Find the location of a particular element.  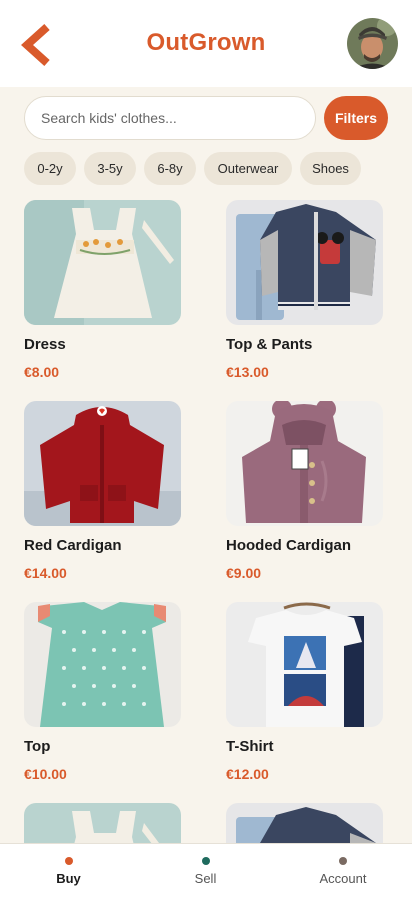

nav-label: Sell is located at coordinates (205, 878).